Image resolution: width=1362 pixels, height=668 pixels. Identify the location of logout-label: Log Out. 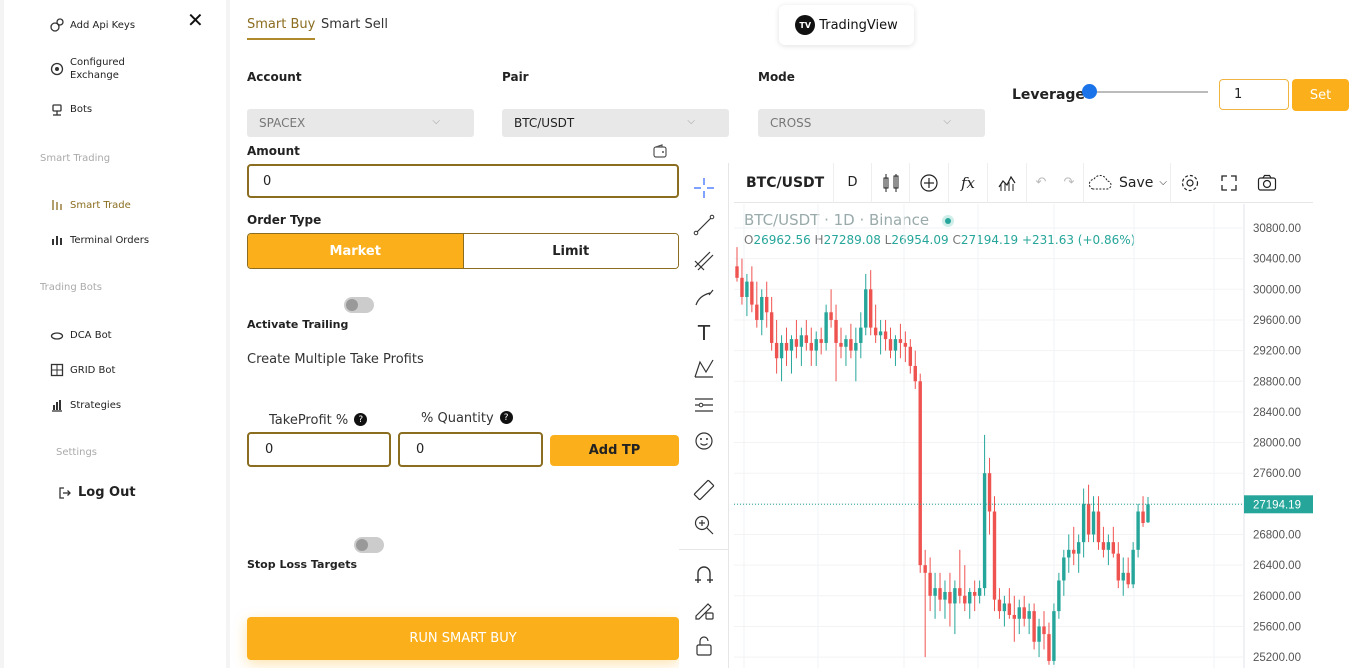
(107, 492).